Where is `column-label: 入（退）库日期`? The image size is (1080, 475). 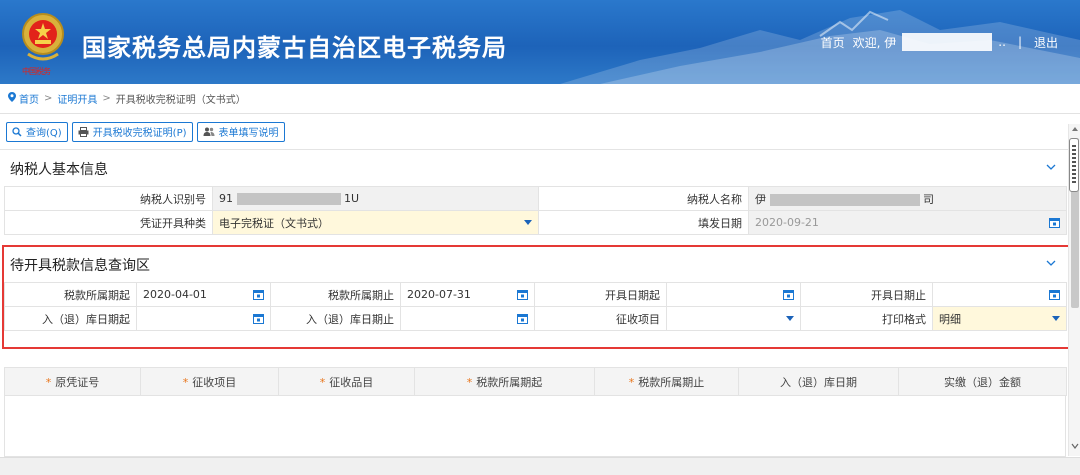 column-label: 入（退）库日期 is located at coordinates (818, 382).